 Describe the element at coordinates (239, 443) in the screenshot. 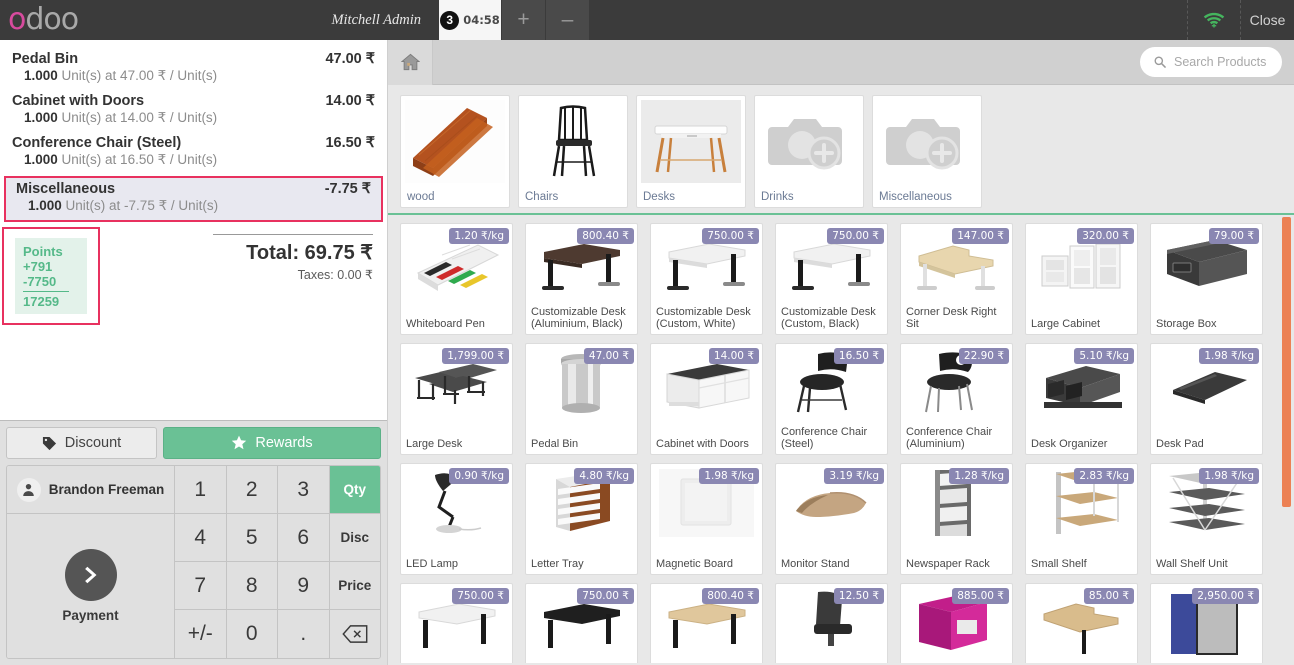

I see `star-icon` at that location.